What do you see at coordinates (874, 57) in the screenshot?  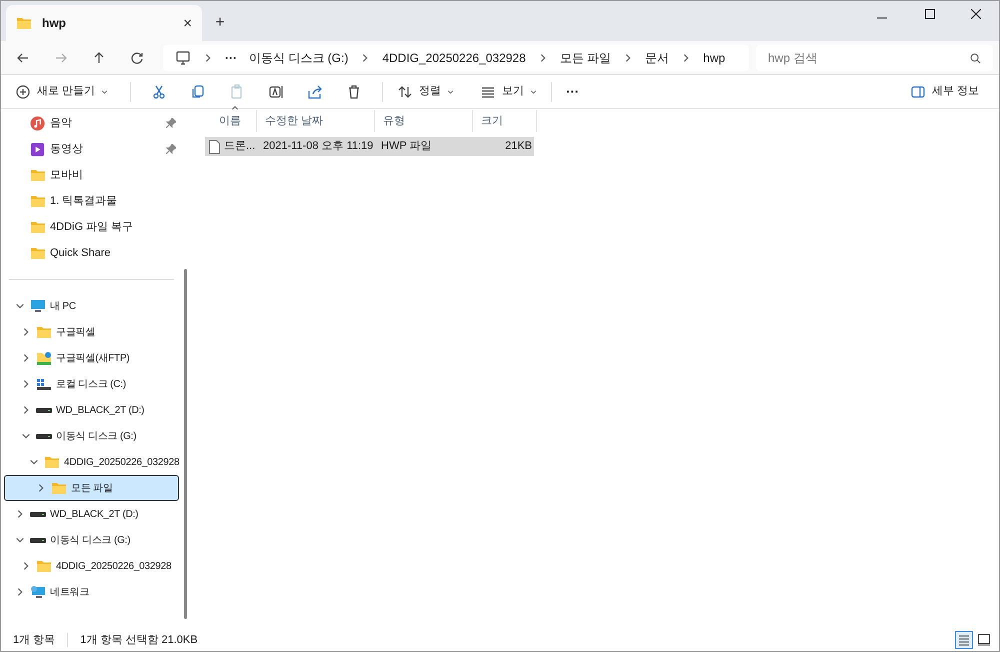 I see `search-field: hwp 검색` at bounding box center [874, 57].